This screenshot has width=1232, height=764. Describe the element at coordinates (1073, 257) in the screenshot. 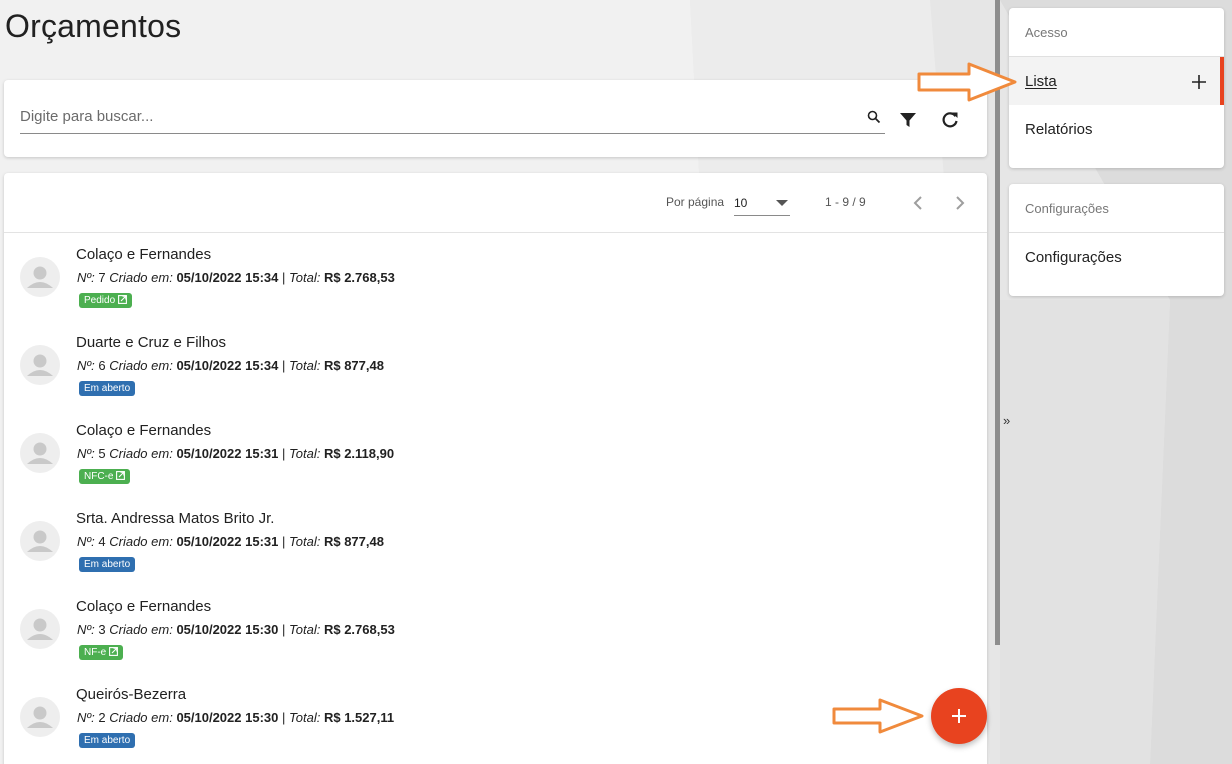

I see `sidebar-item-label: Configurações` at that location.